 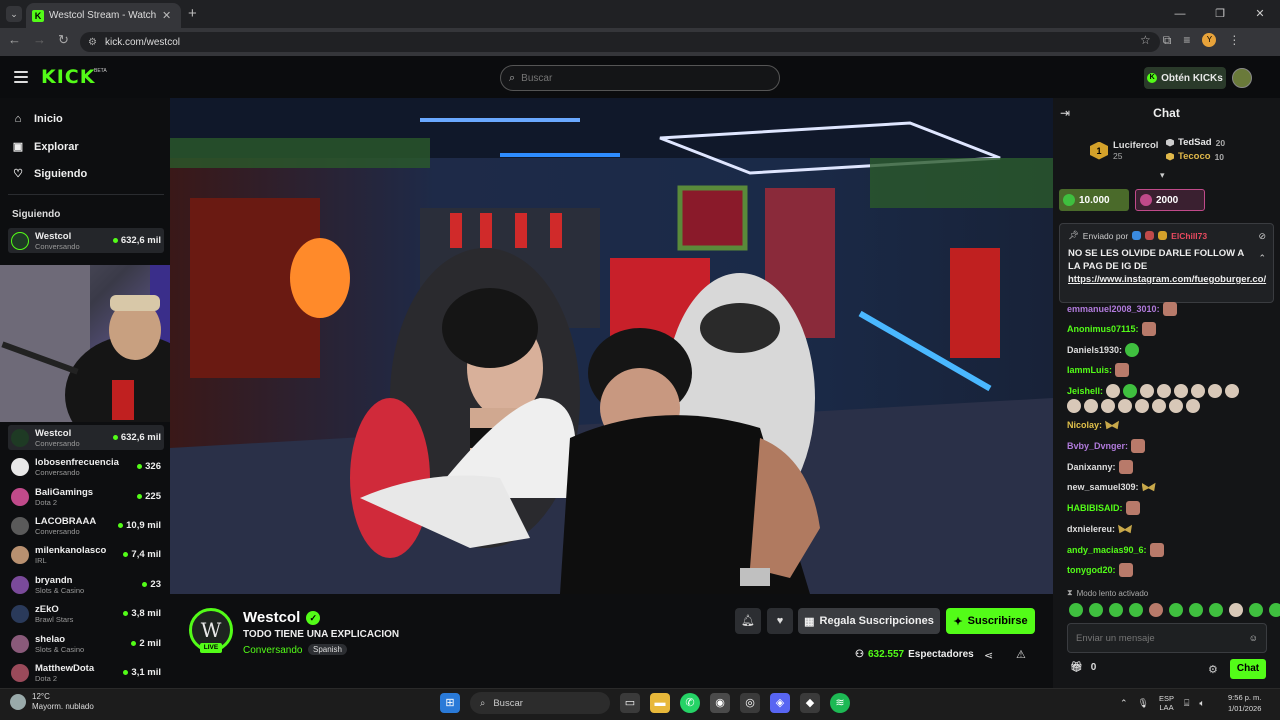 I want to click on stream-category-link: Conversando, so click(x=272, y=650).